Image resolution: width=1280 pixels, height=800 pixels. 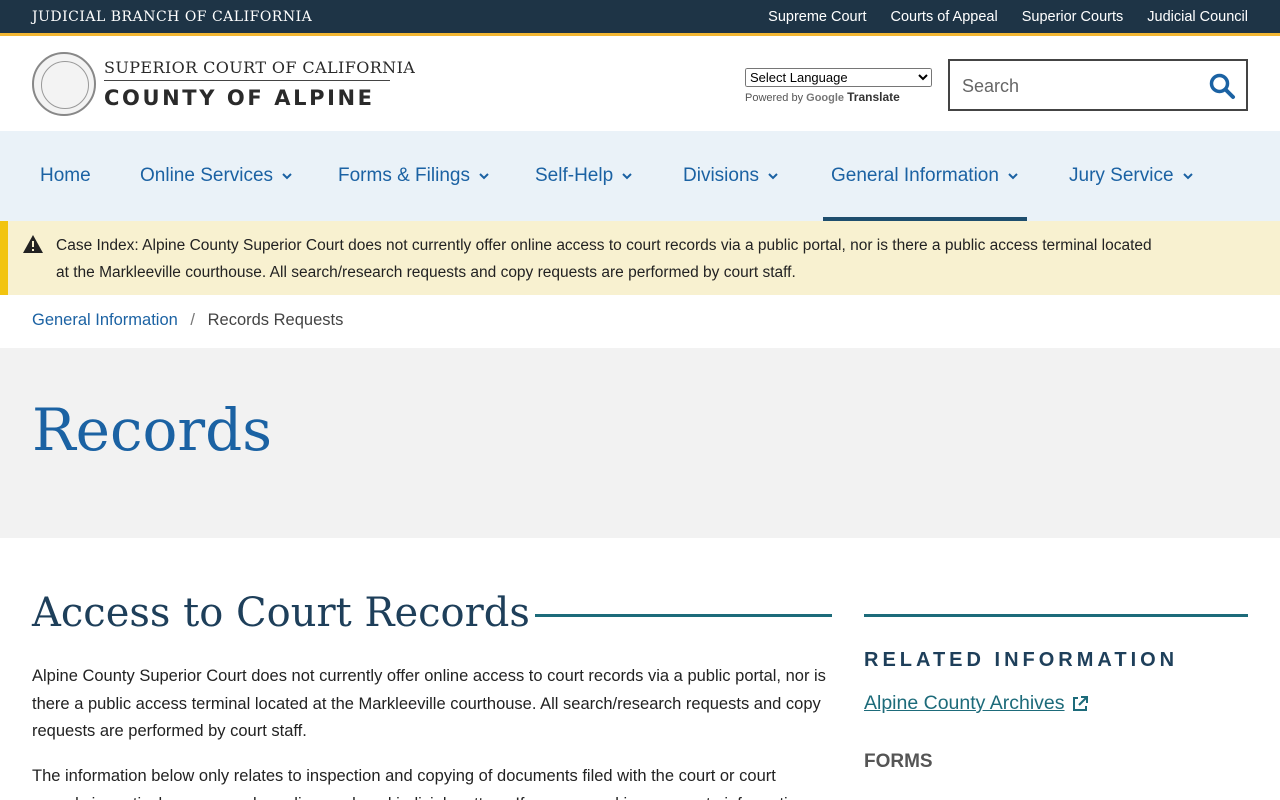 I want to click on forms-heading: FORMS, so click(x=898, y=761).